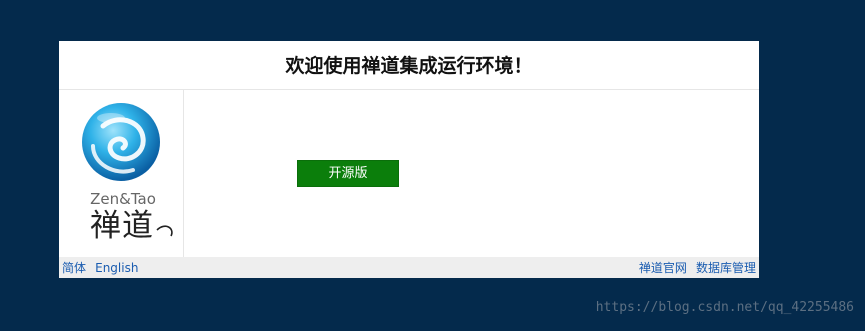 This screenshot has height=331, width=865. What do you see at coordinates (122, 226) in the screenshot?
I see `brand-cn-text: 禅道` at bounding box center [122, 226].